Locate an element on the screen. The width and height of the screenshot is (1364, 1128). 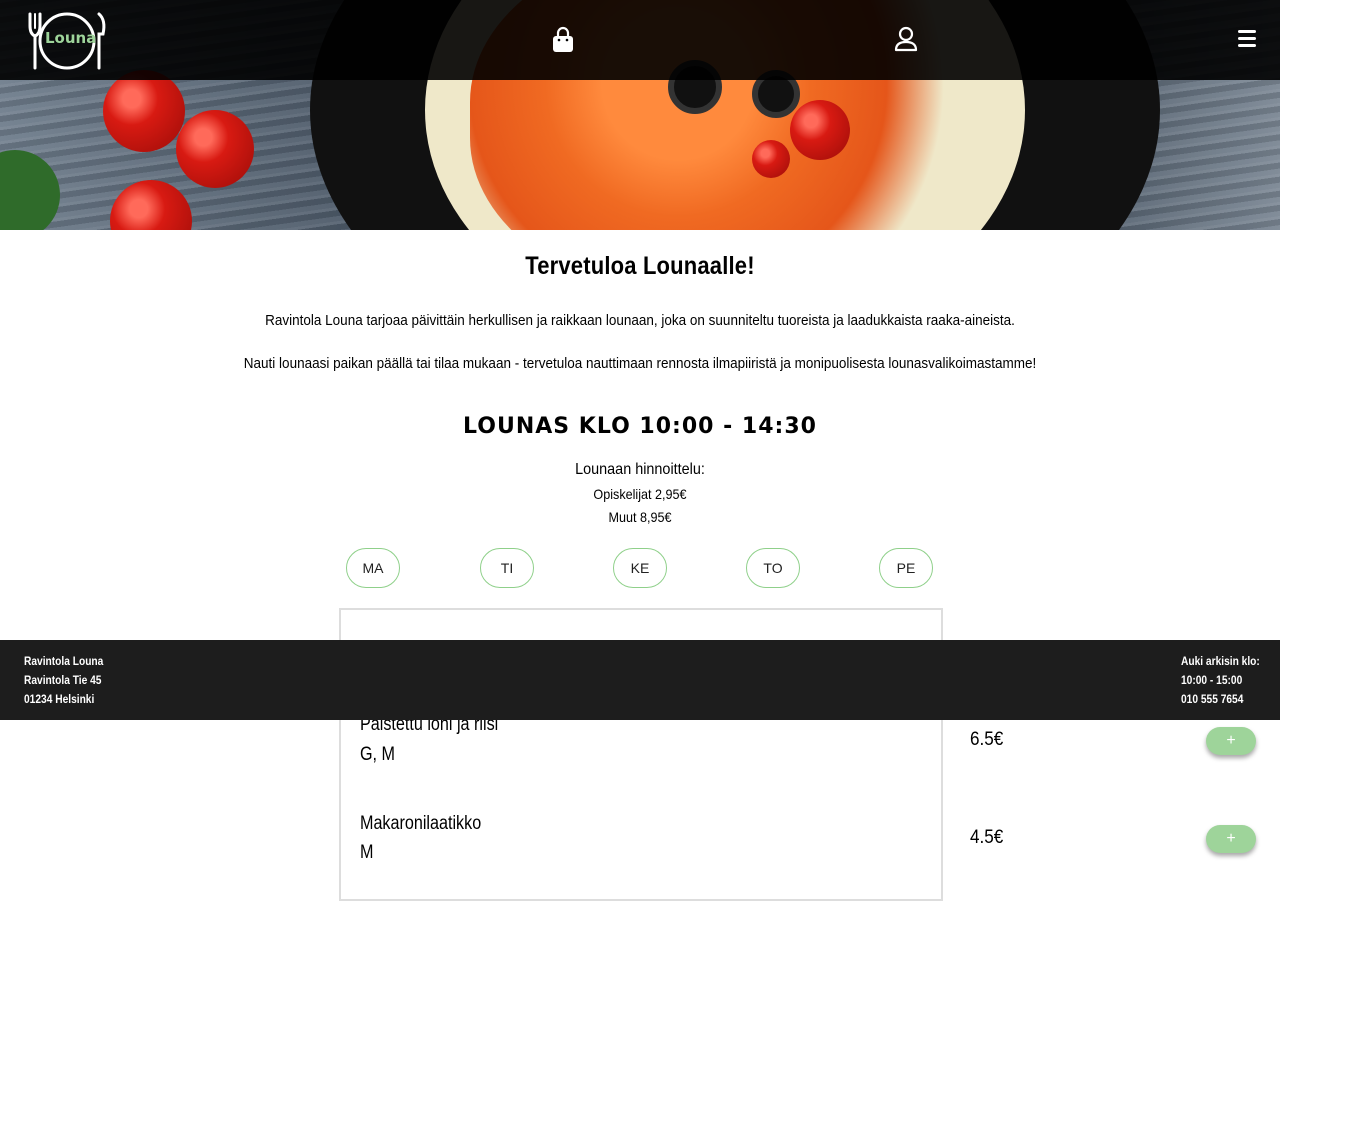
top-navigation-bar: Louna is located at coordinates (640, 40).